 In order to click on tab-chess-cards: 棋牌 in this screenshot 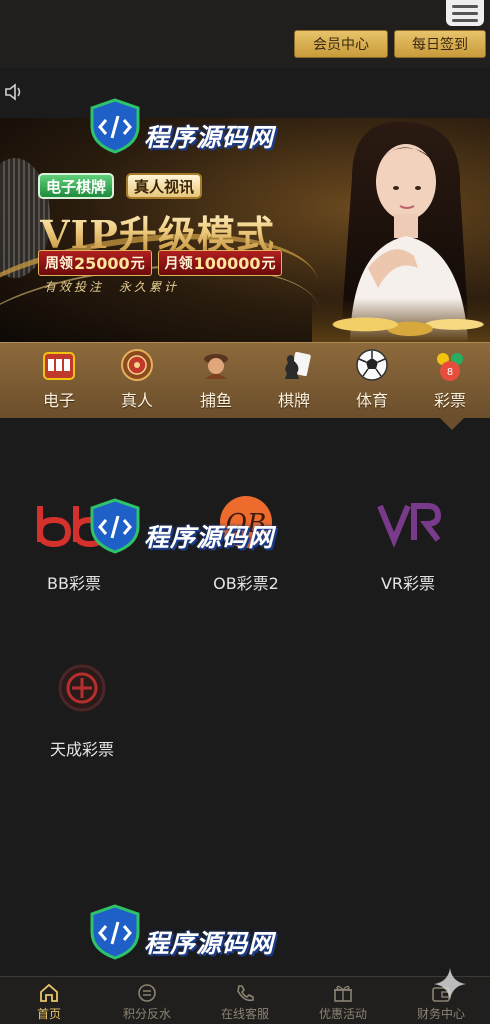, I will do `click(294, 380)`.